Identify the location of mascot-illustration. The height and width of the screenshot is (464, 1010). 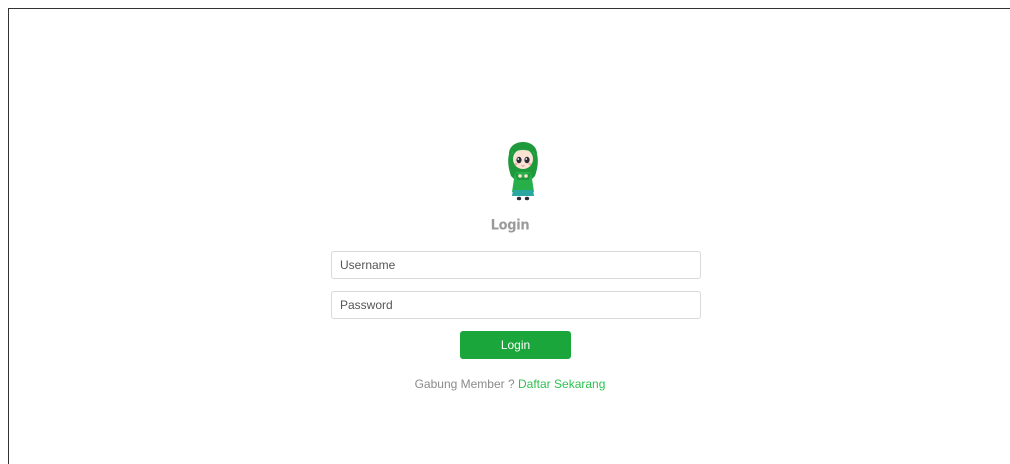
(523, 171).